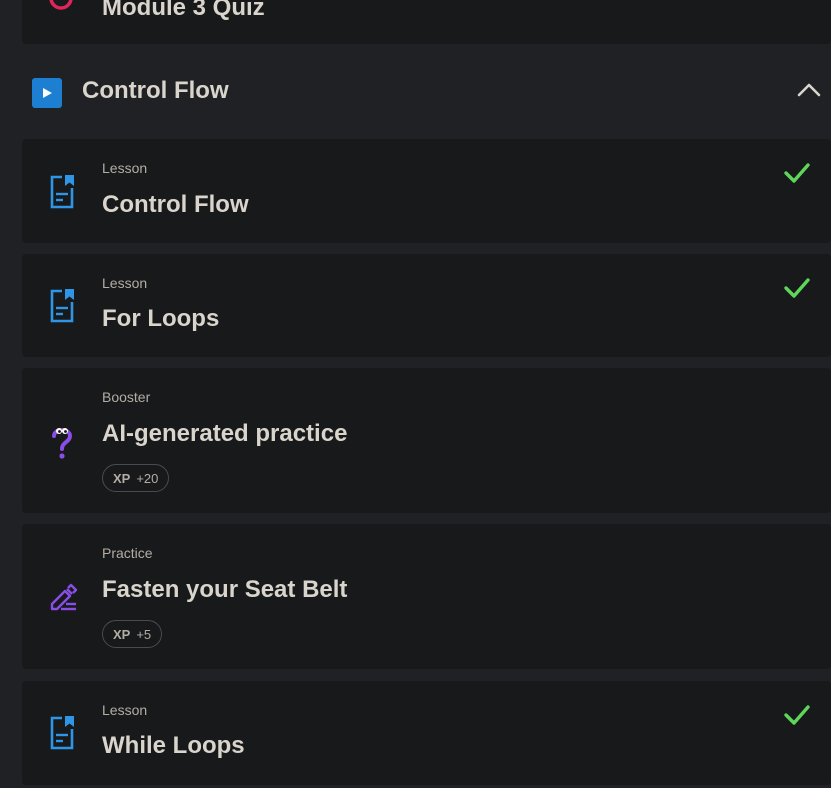 The width and height of the screenshot is (831, 788). Describe the element at coordinates (426, 22) in the screenshot. I see `module-quiz-card: Module 3 Quiz` at that location.